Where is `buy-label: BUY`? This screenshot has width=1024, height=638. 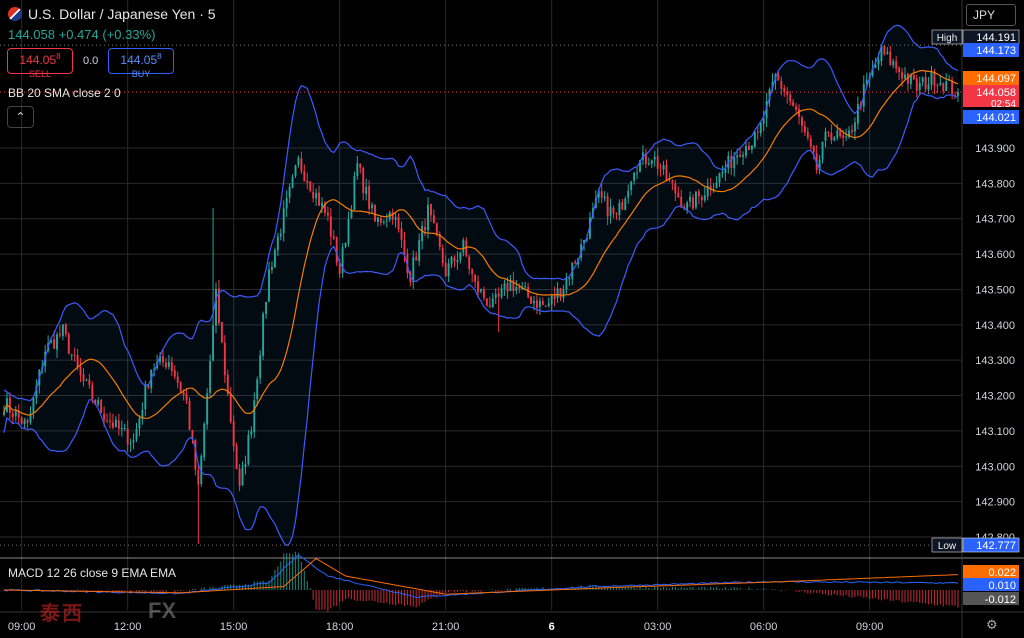
buy-label: BUY is located at coordinates (141, 74).